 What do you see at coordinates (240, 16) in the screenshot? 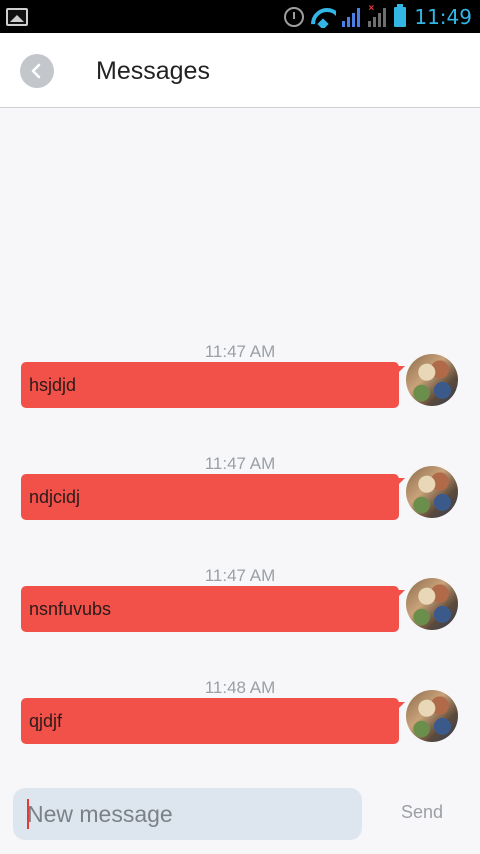
I see `status-bar: × 11:49` at bounding box center [240, 16].